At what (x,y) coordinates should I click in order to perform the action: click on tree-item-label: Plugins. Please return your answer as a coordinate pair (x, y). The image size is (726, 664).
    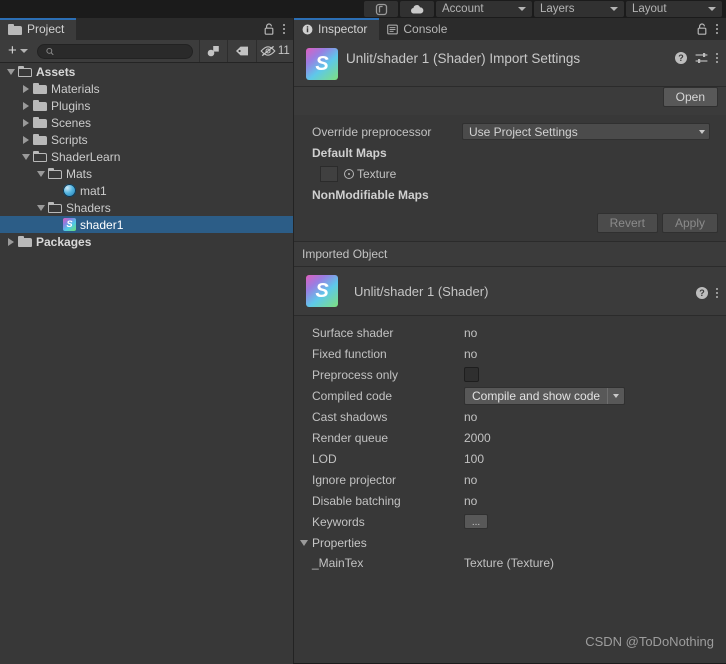
    Looking at the image, I should click on (71, 105).